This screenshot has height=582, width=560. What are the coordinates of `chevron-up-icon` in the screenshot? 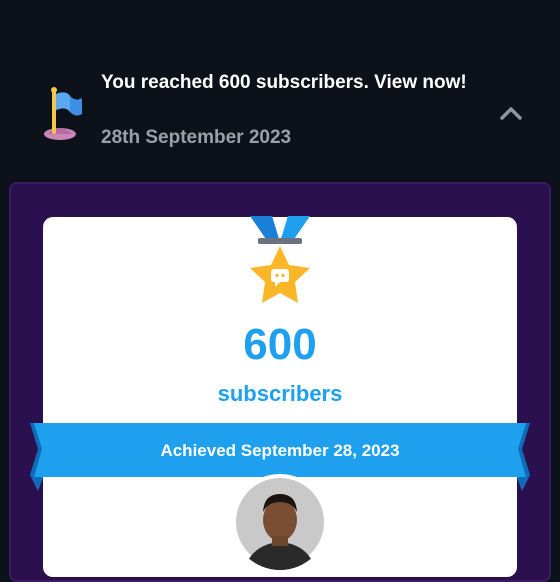 It's located at (511, 113).